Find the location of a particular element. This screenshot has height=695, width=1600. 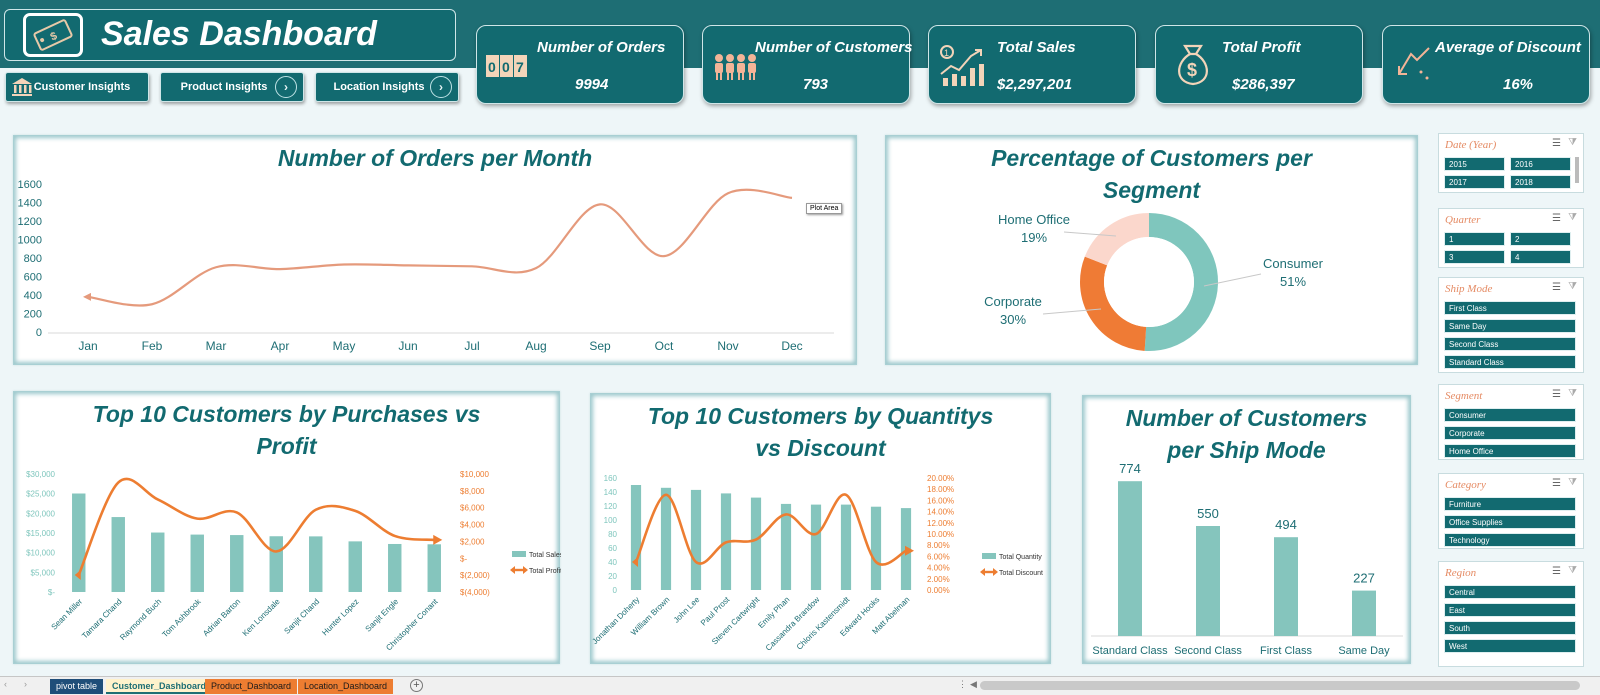

y-tick-label: 40 is located at coordinates (612, 562).